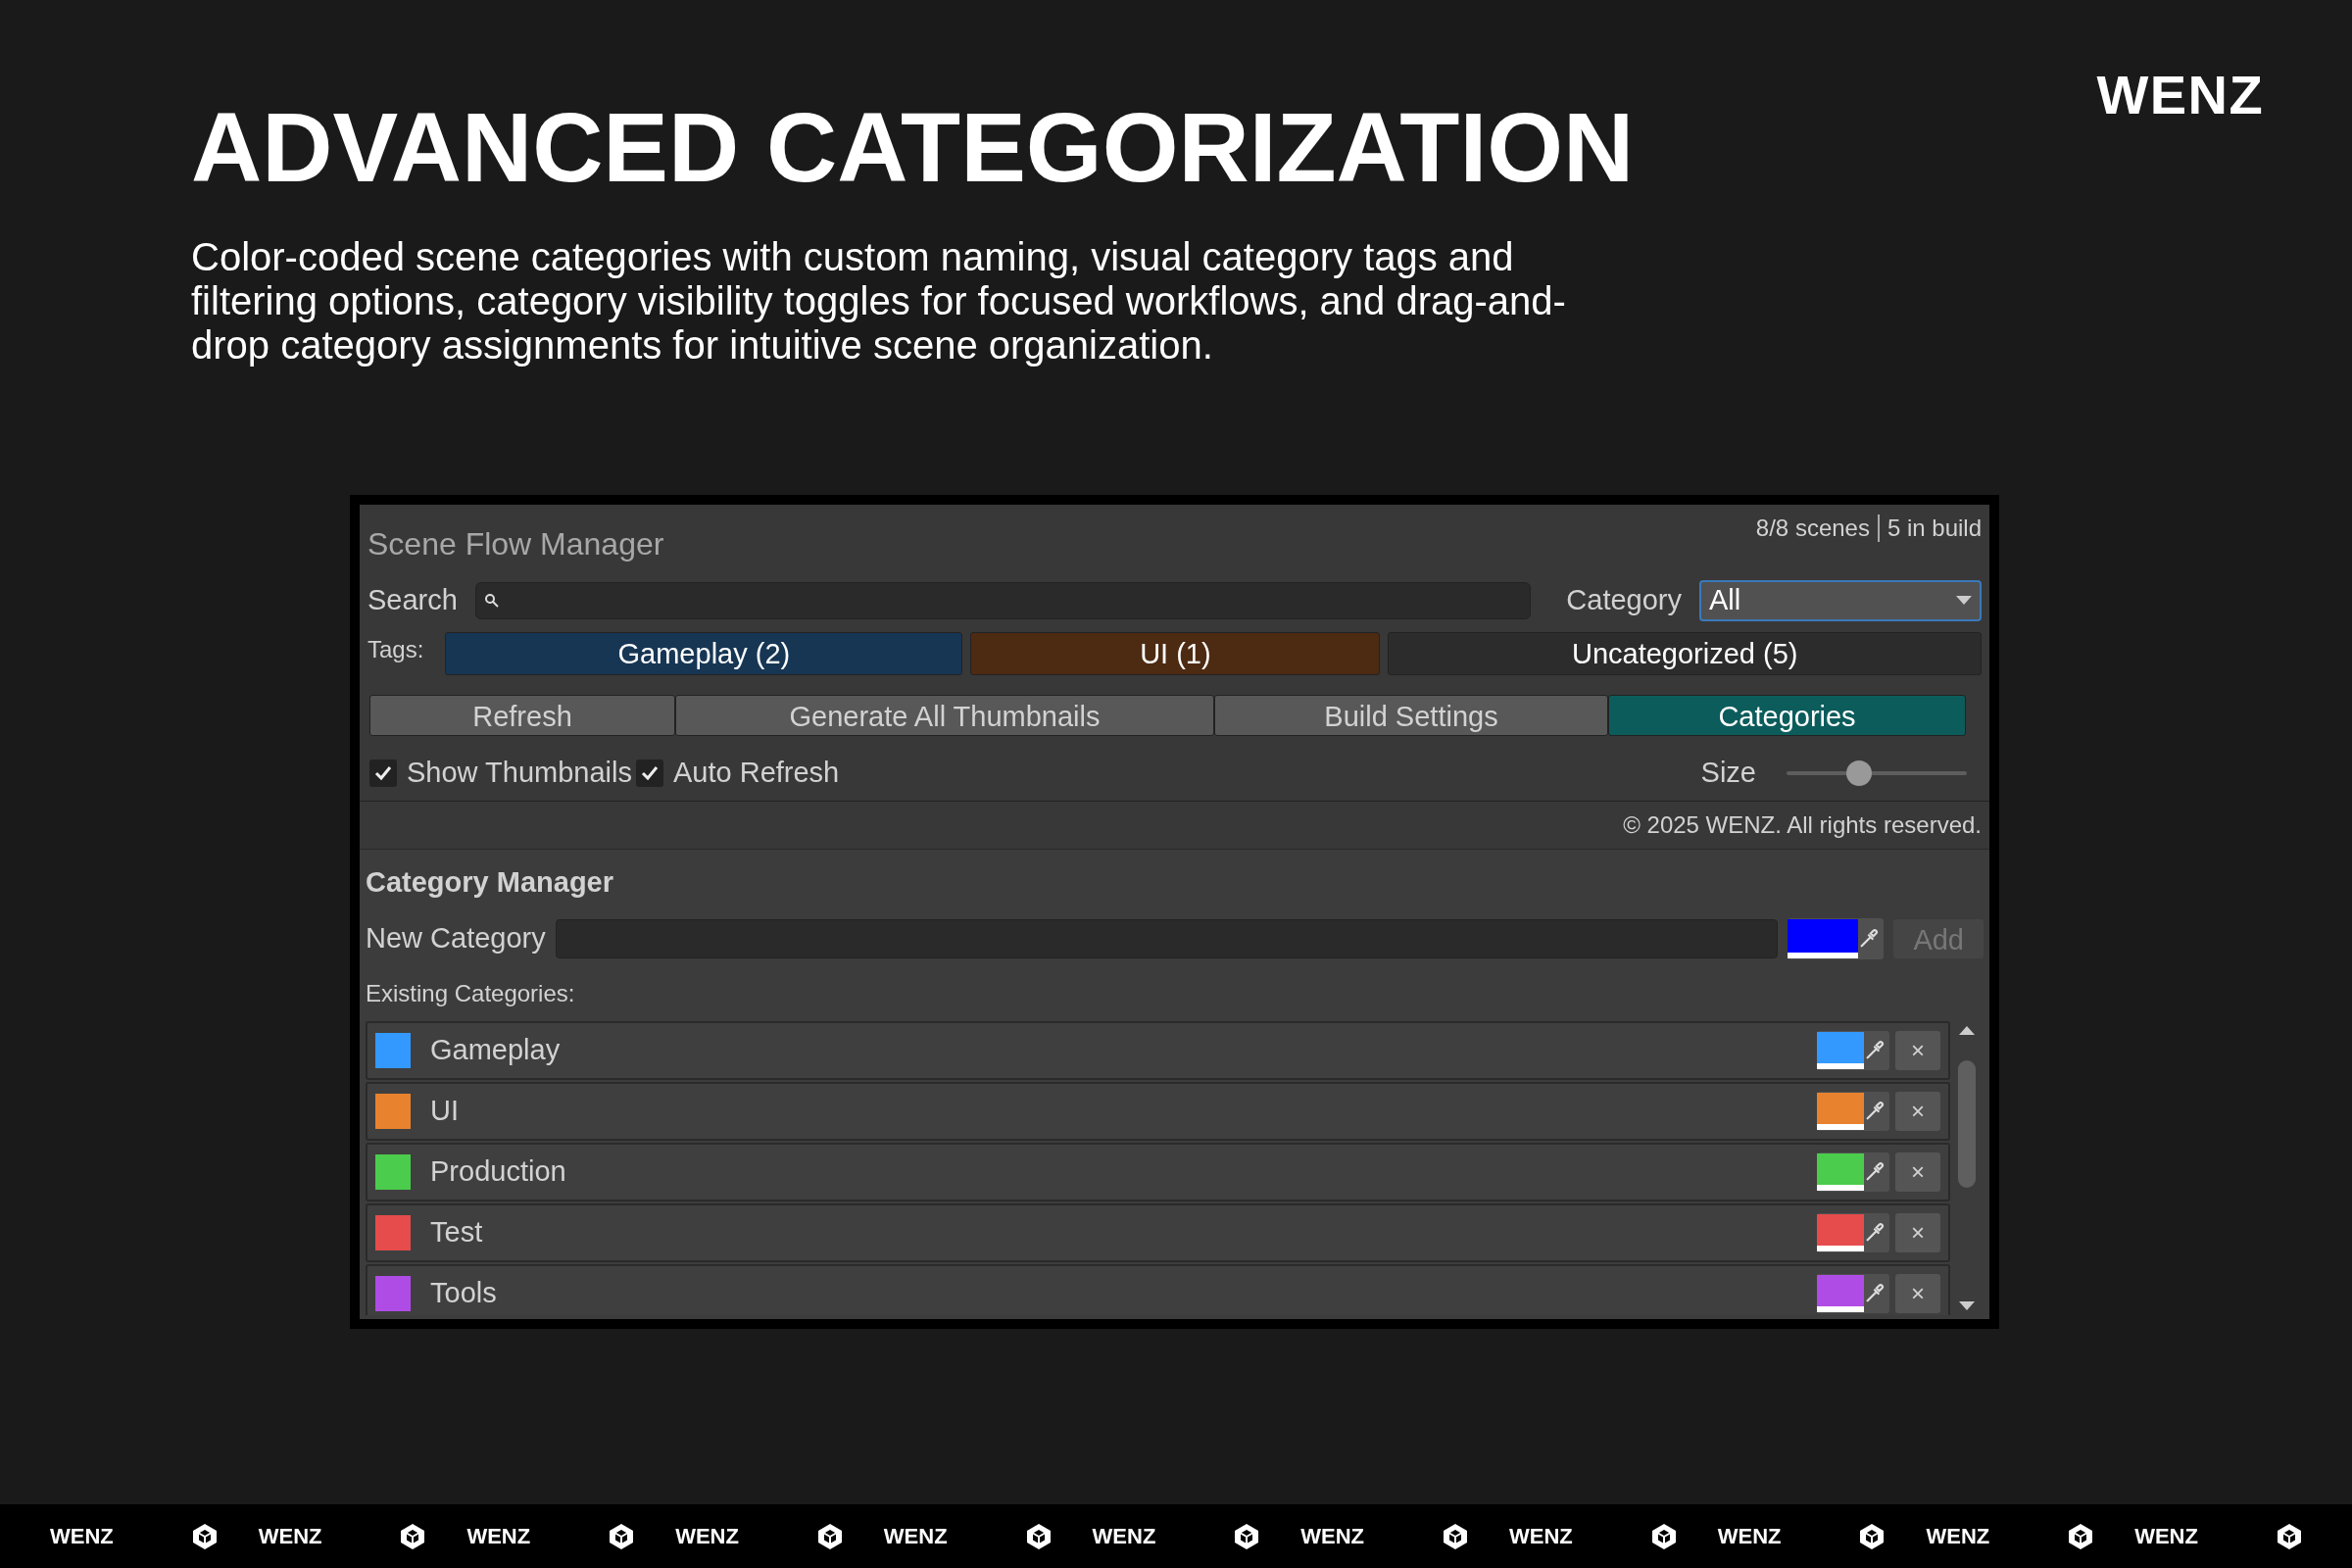 This screenshot has width=2352, height=1568. I want to click on category-dropdown: All, so click(1840, 600).